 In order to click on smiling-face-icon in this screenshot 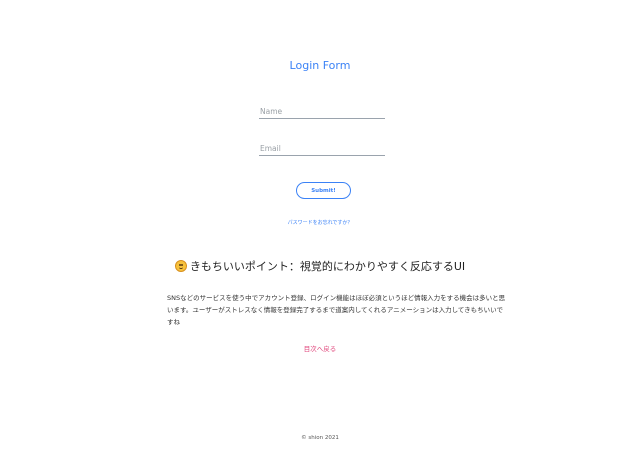, I will do `click(180, 266)`.